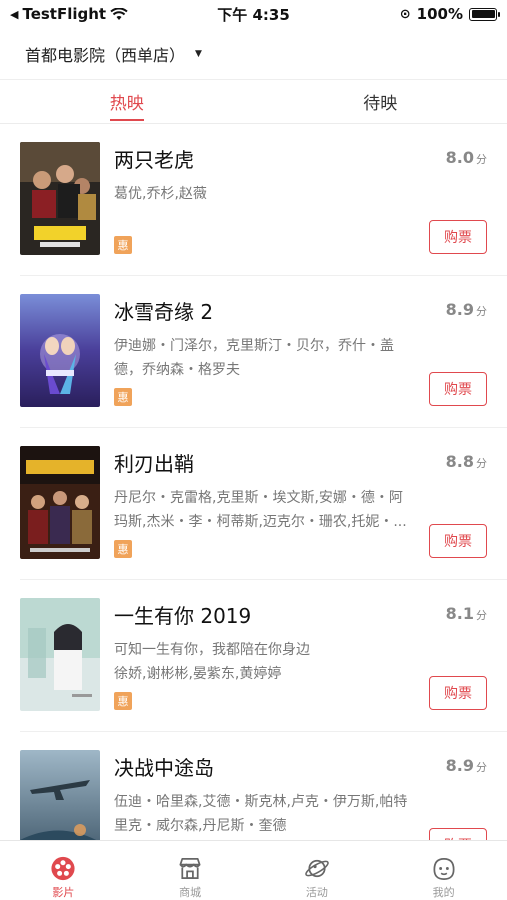  I want to click on orientation-lock-icon: ⊙, so click(405, 14).